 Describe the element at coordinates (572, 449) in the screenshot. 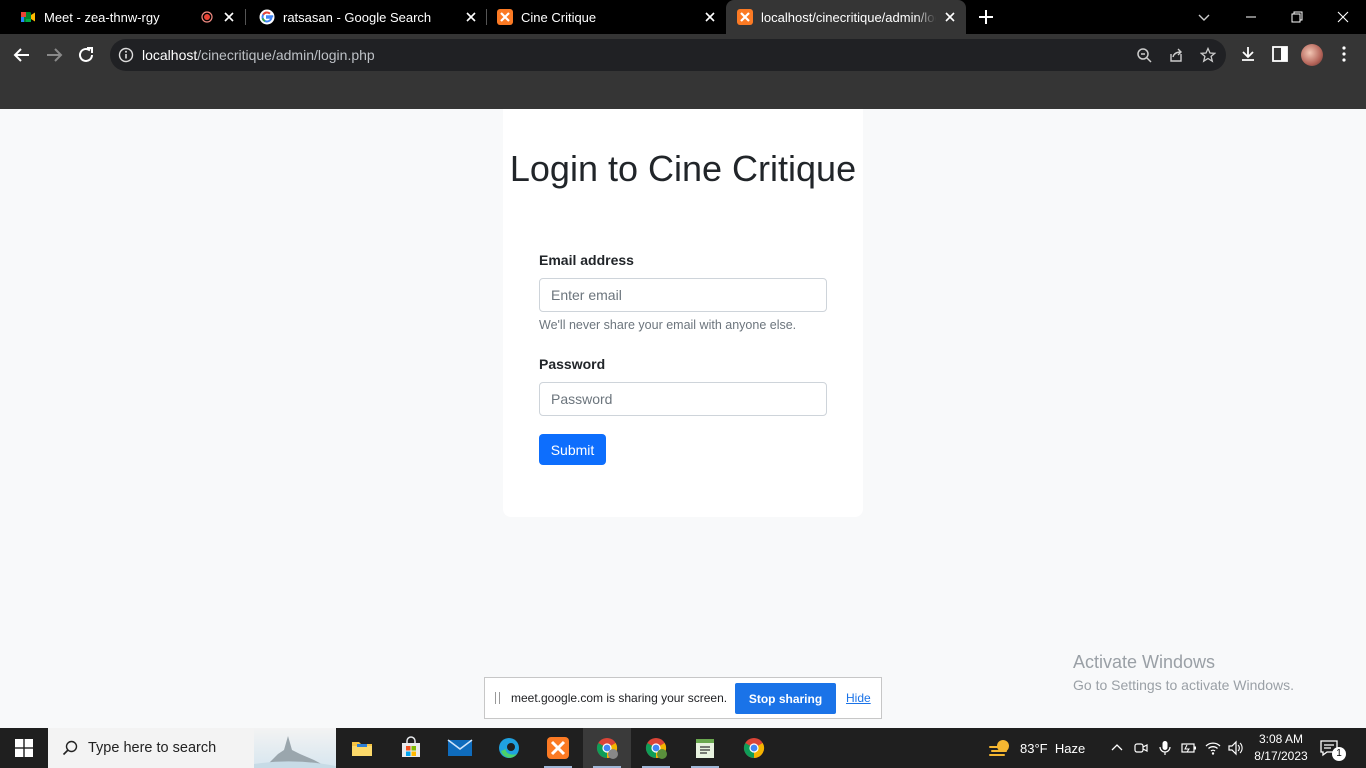

I see `submit-button: Submit` at that location.